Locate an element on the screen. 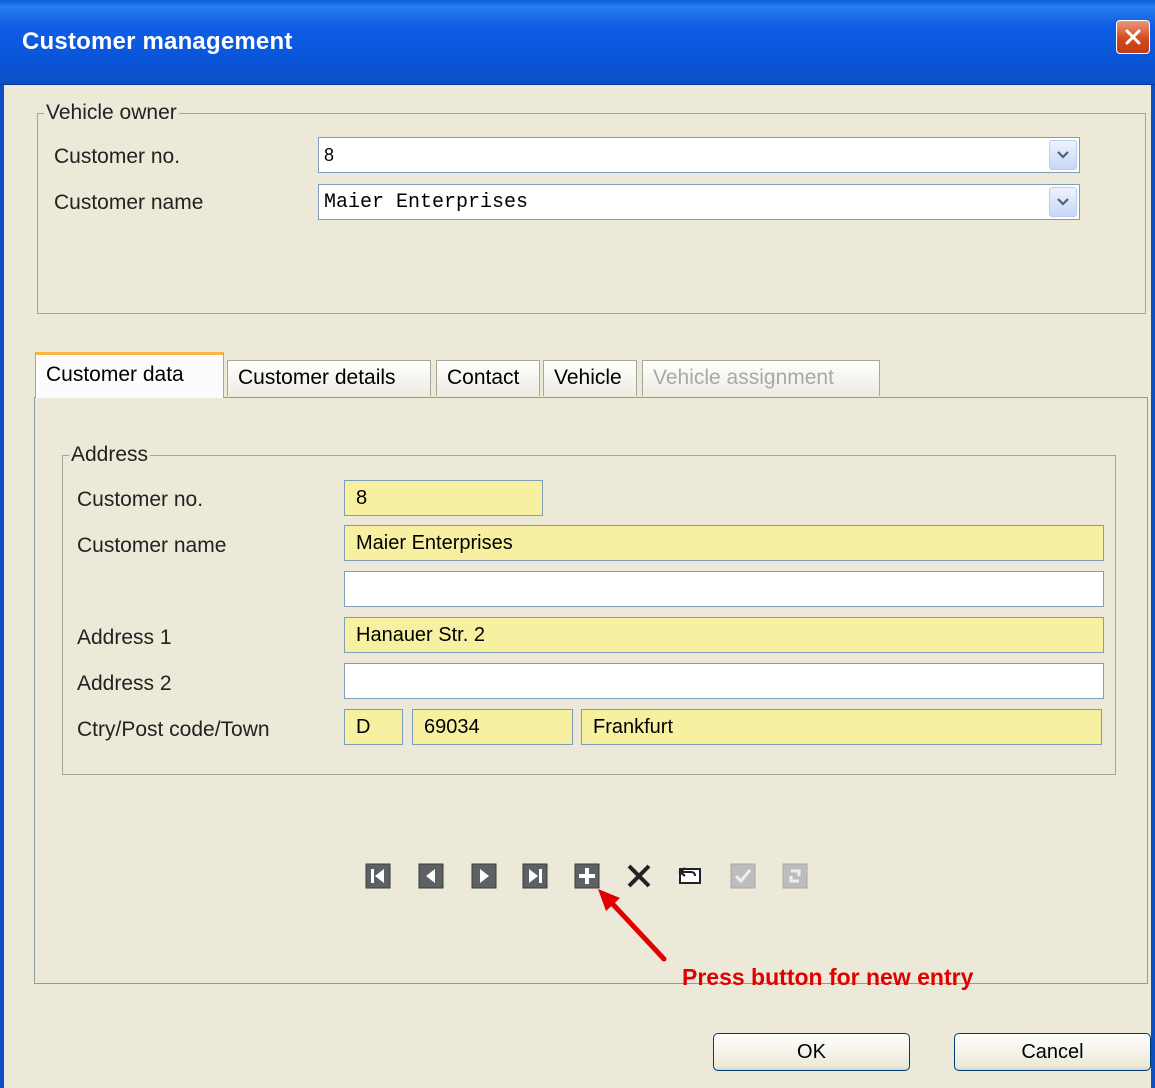 This screenshot has width=1155, height=1088. address-customer-no-label: Customer no. is located at coordinates (140, 499).